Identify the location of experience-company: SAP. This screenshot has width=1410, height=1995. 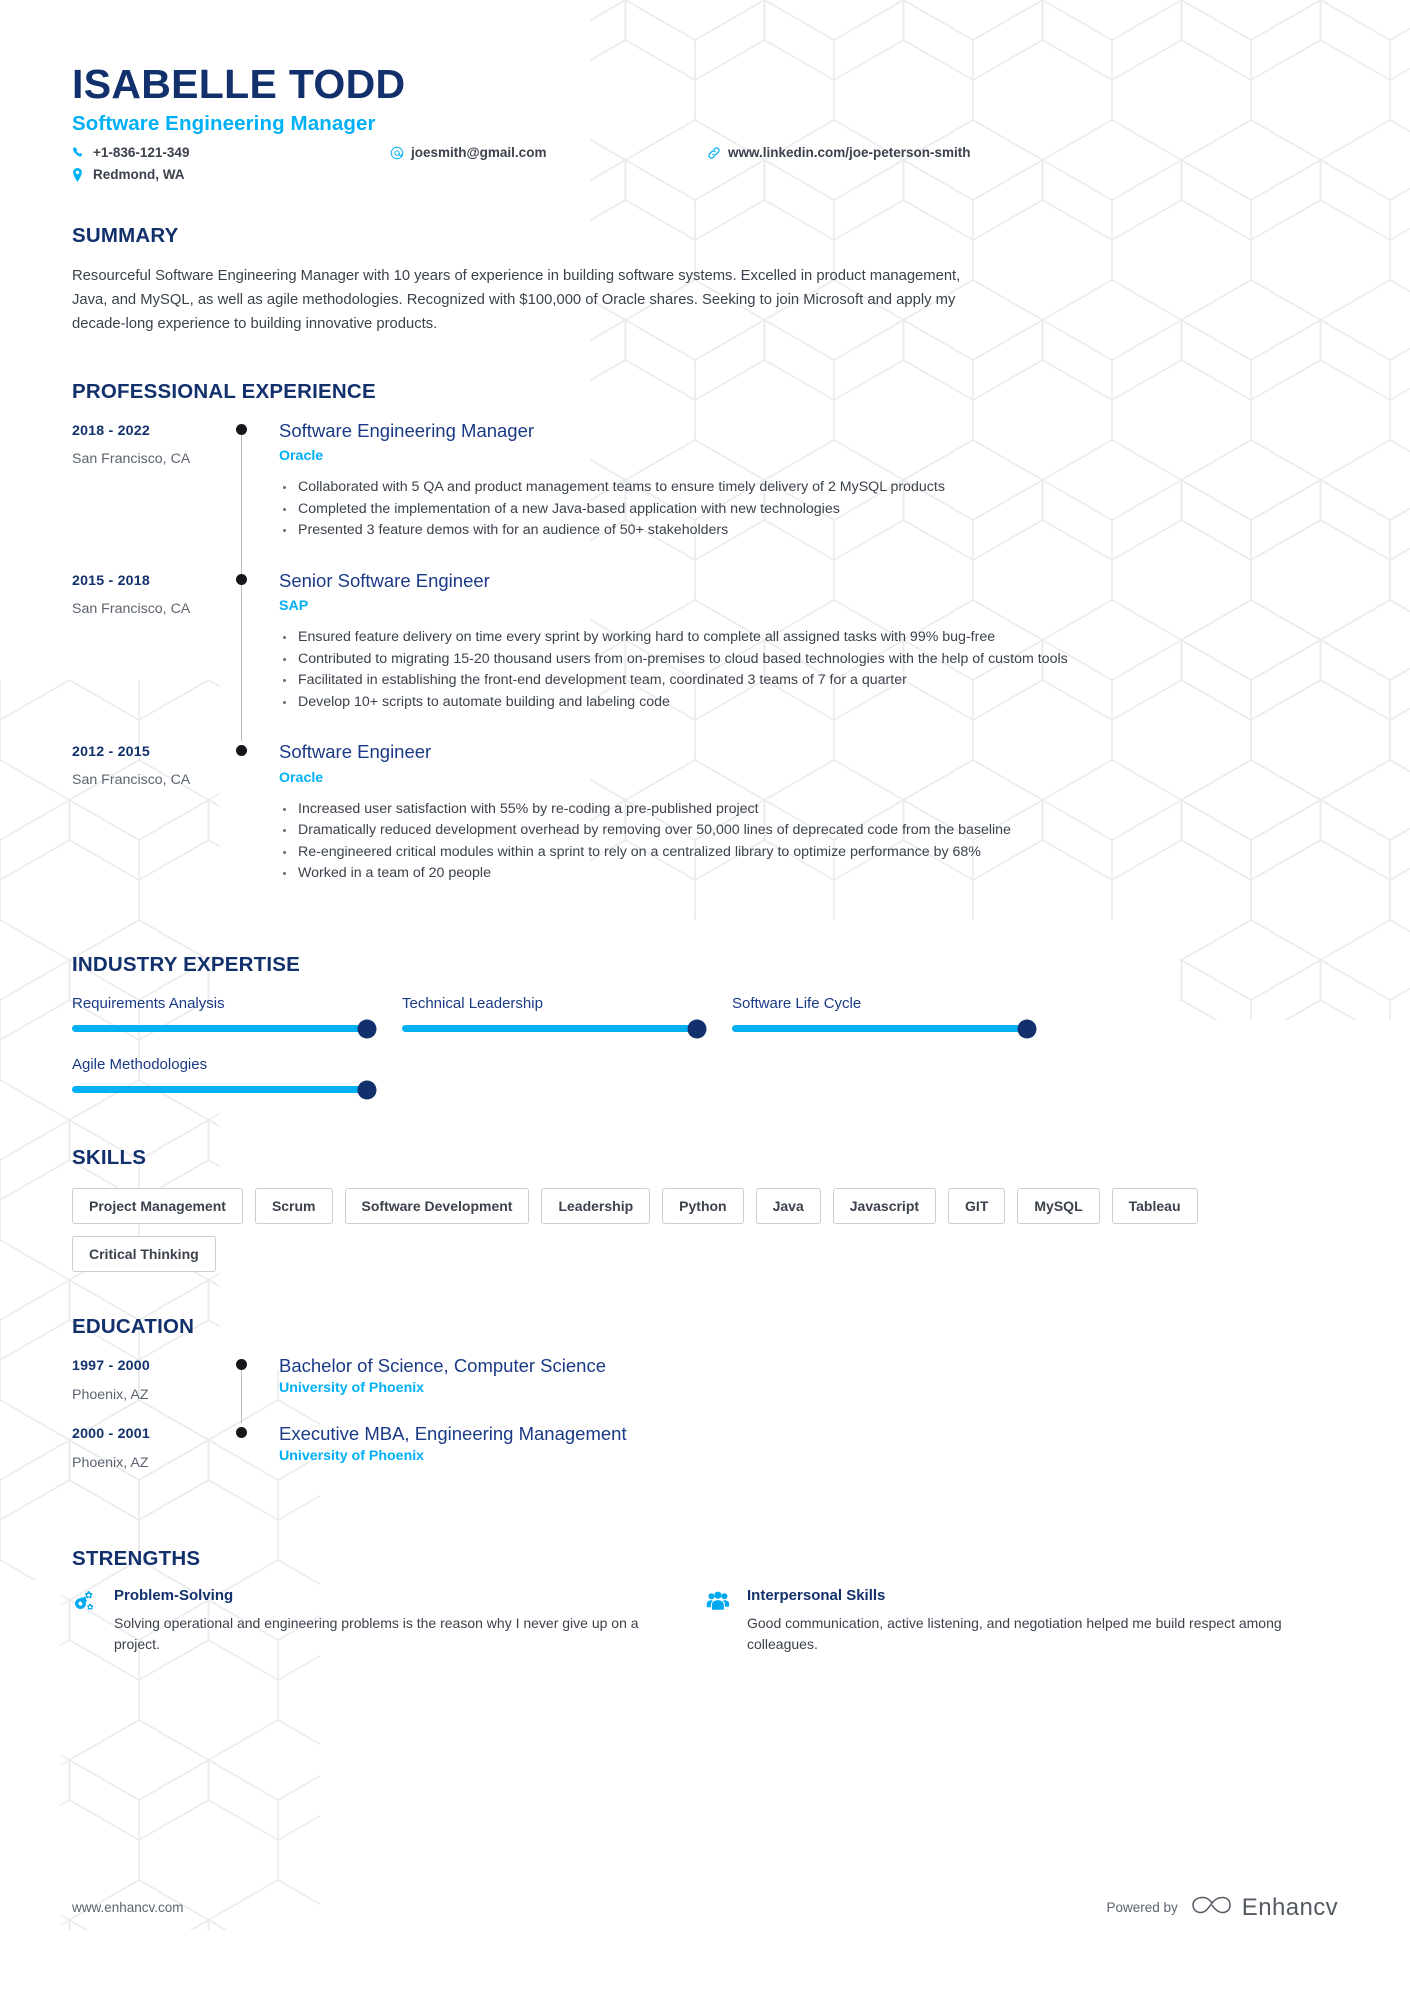
(294, 606).